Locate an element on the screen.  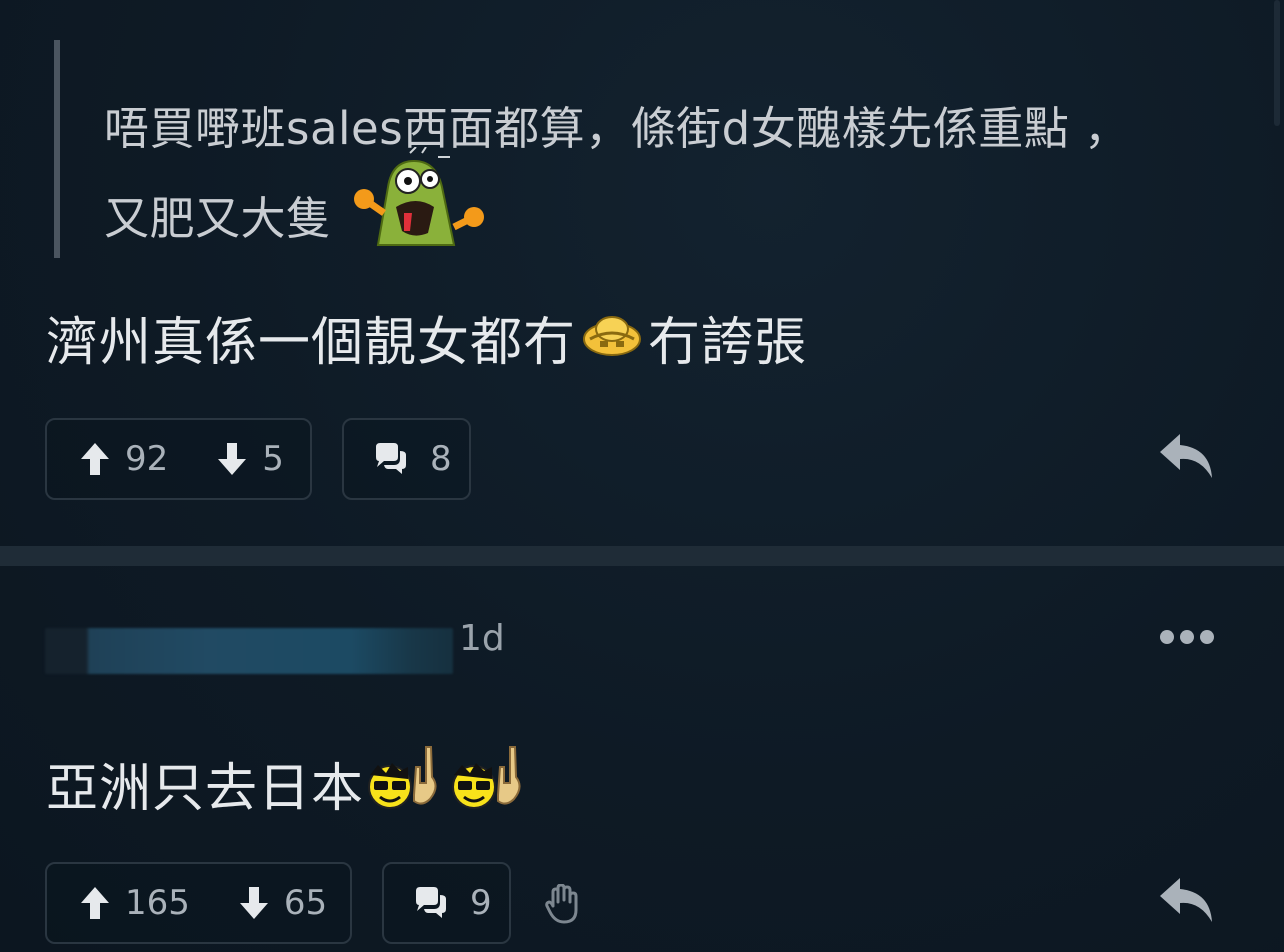
action-bar: 92 5 8 is located at coordinates (664, 460).